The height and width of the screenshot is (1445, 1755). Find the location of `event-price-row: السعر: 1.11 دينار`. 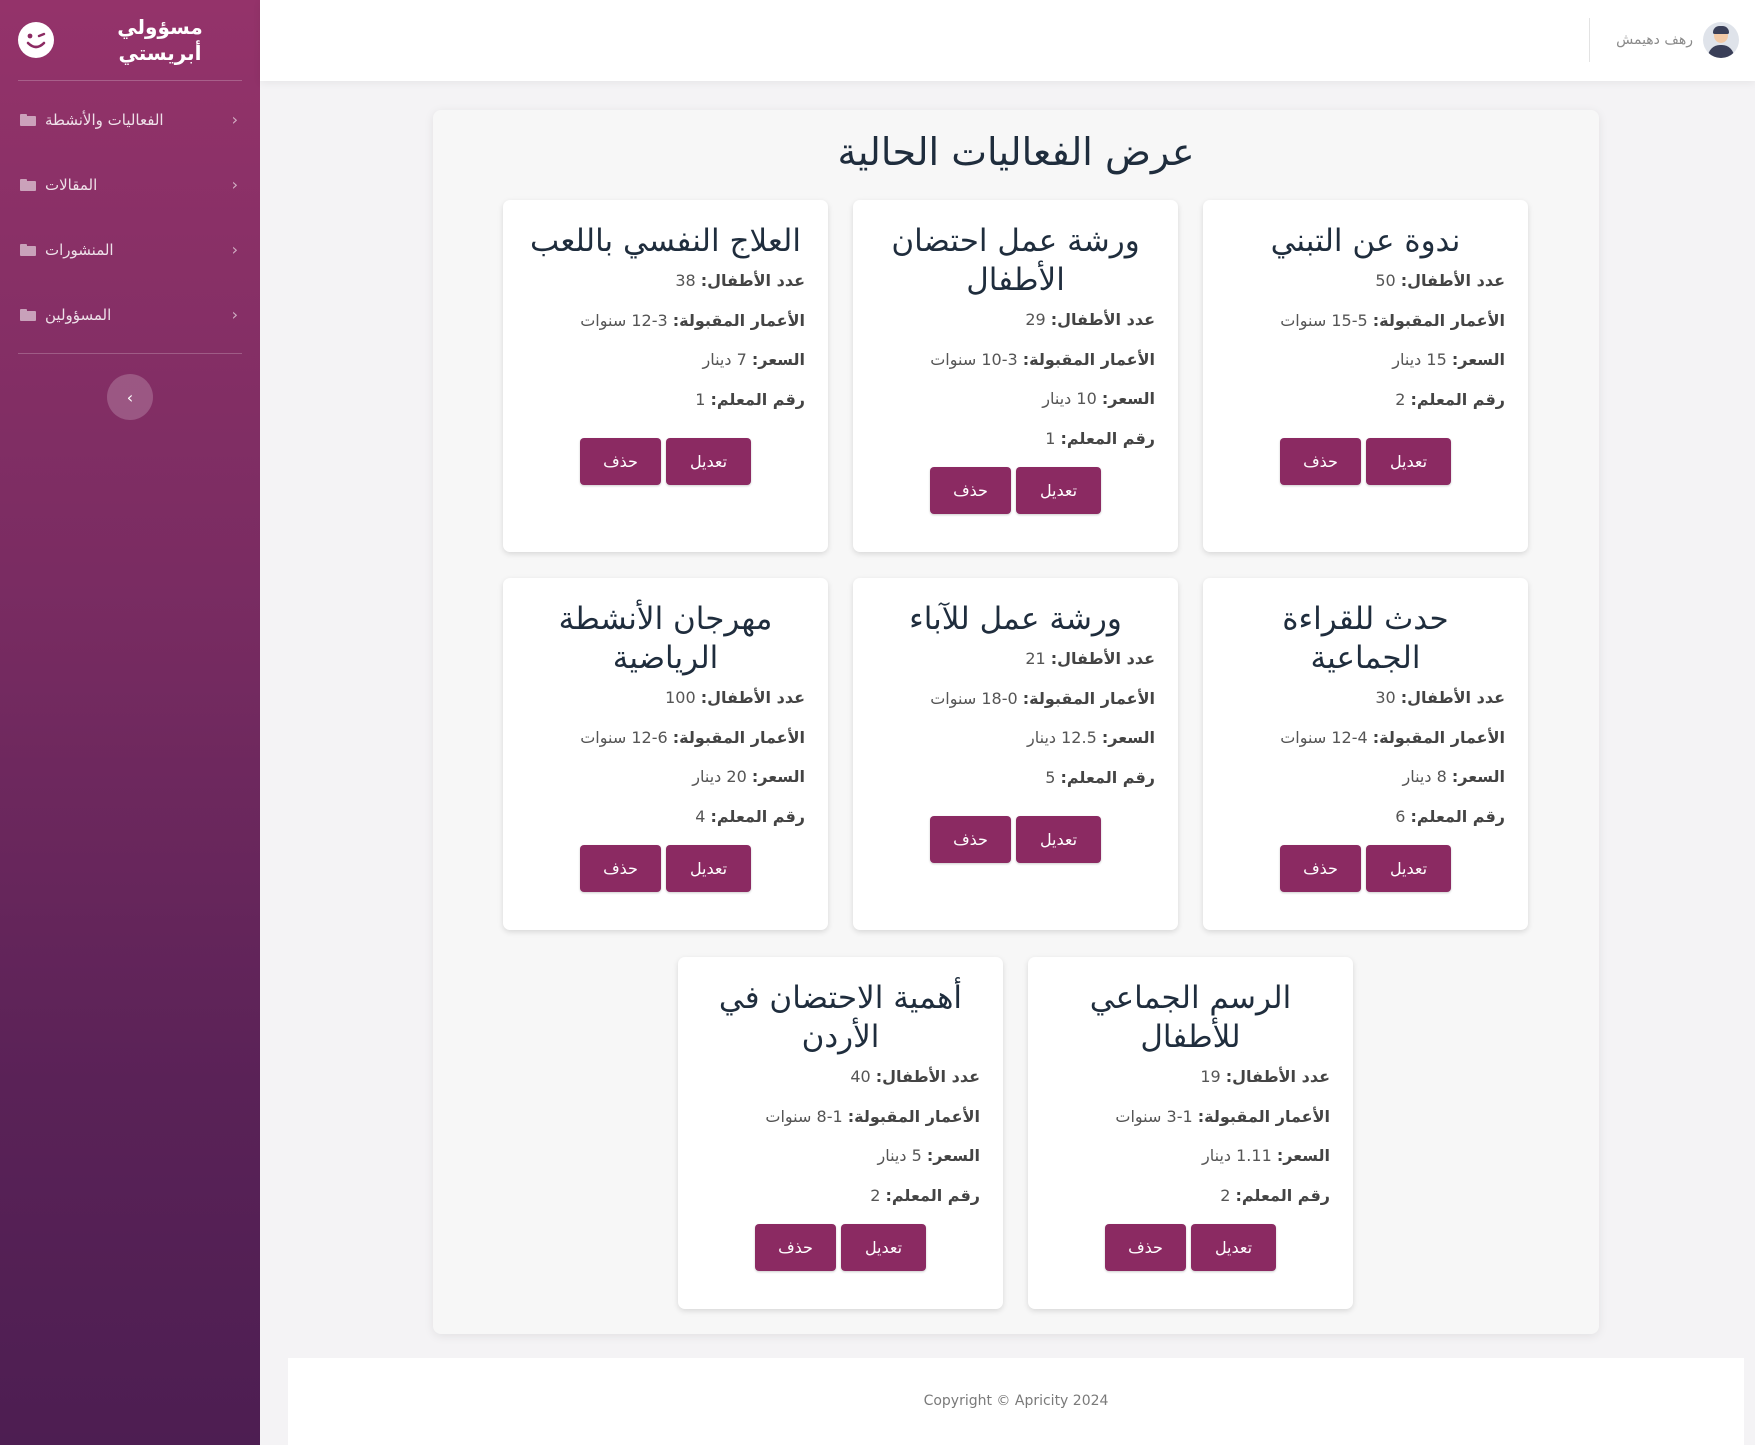

event-price-row: السعر: 1.11 دينار is located at coordinates (1190, 1165).